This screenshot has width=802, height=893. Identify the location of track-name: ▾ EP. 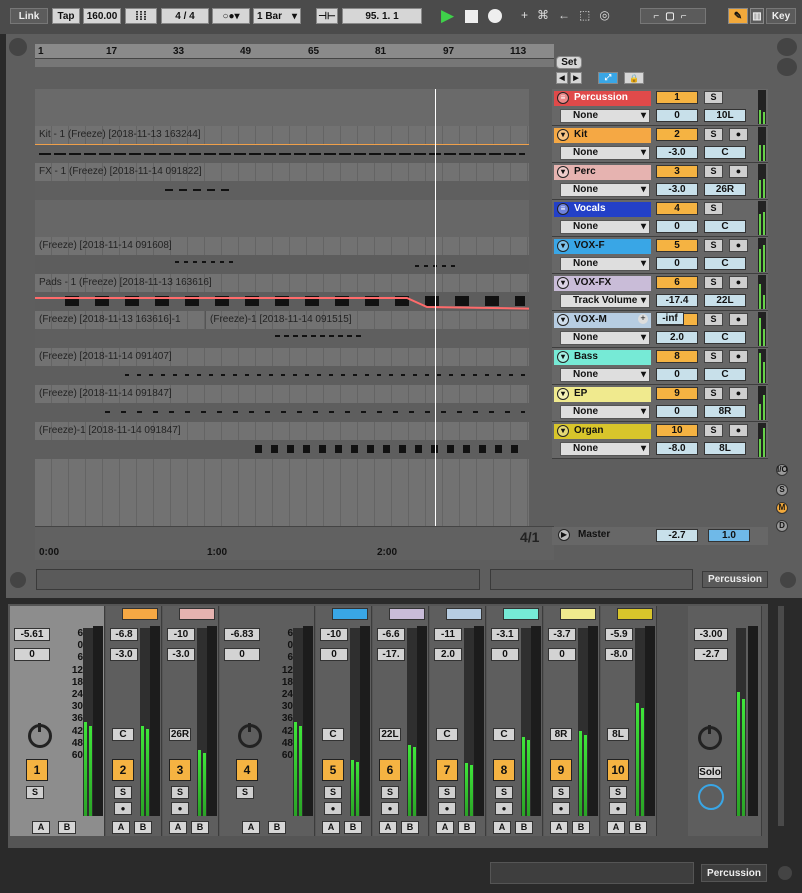
(602, 394).